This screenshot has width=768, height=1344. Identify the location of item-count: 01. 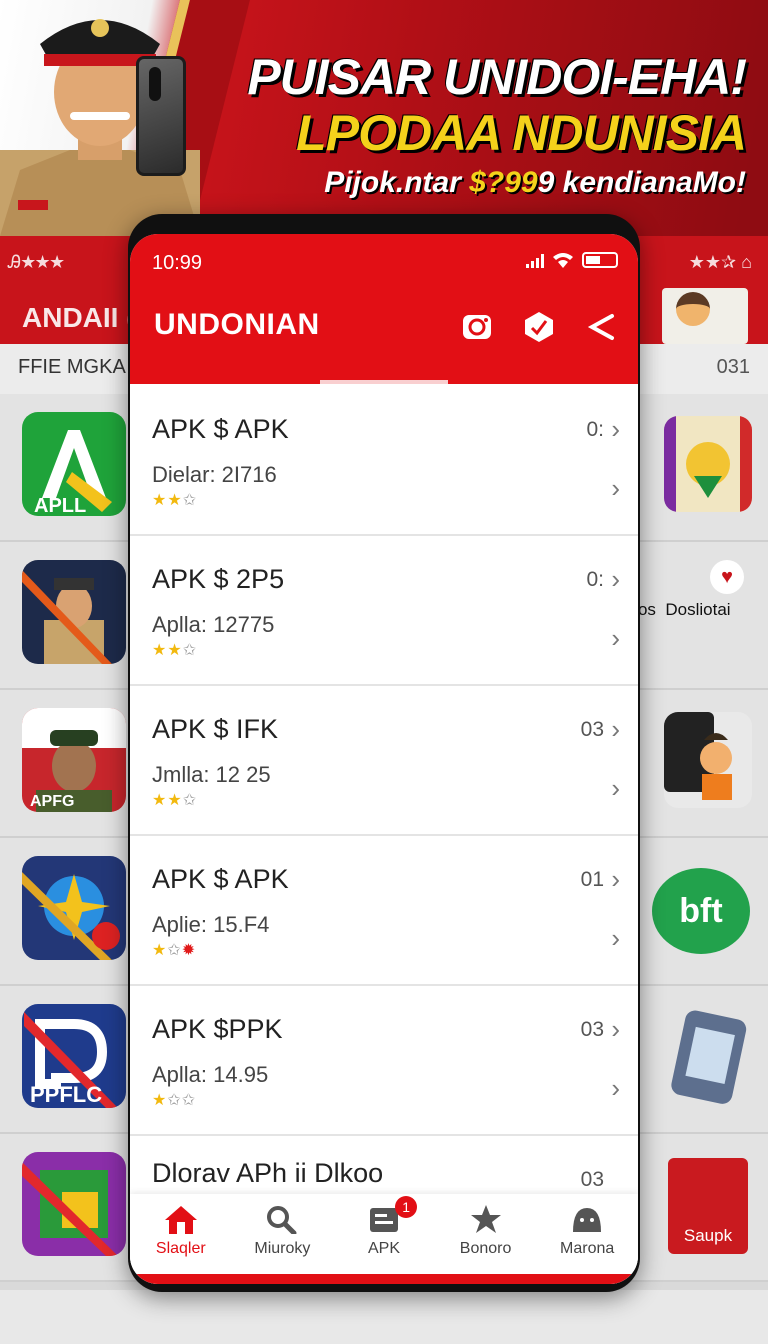
(592, 879).